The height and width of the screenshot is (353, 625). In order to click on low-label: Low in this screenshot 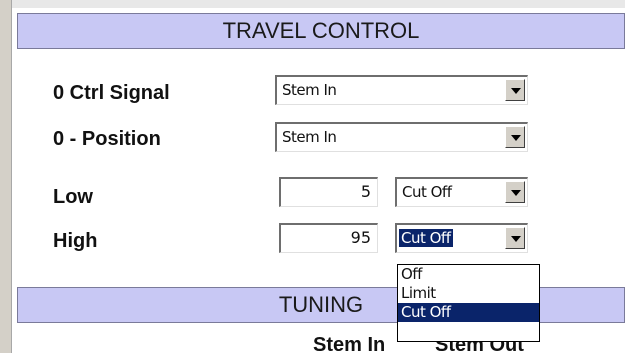, I will do `click(73, 197)`.